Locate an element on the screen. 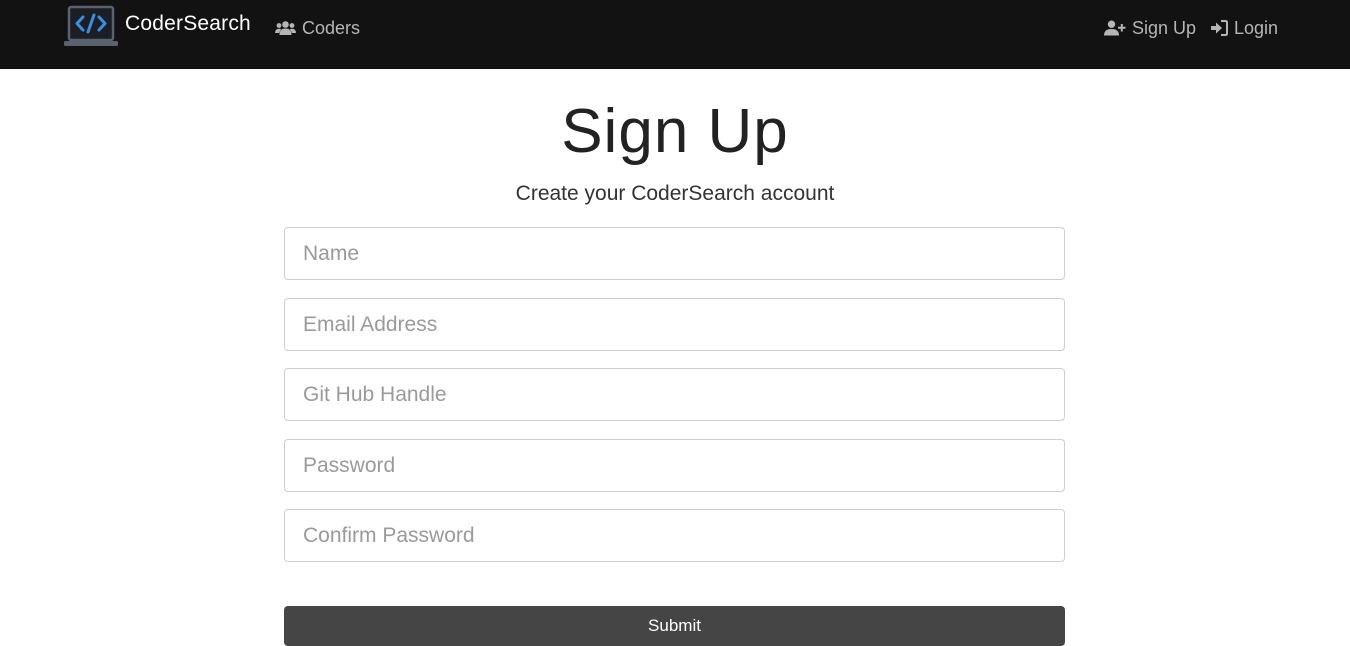 This screenshot has width=1350, height=646. sign-in-icon is located at coordinates (1219, 28).